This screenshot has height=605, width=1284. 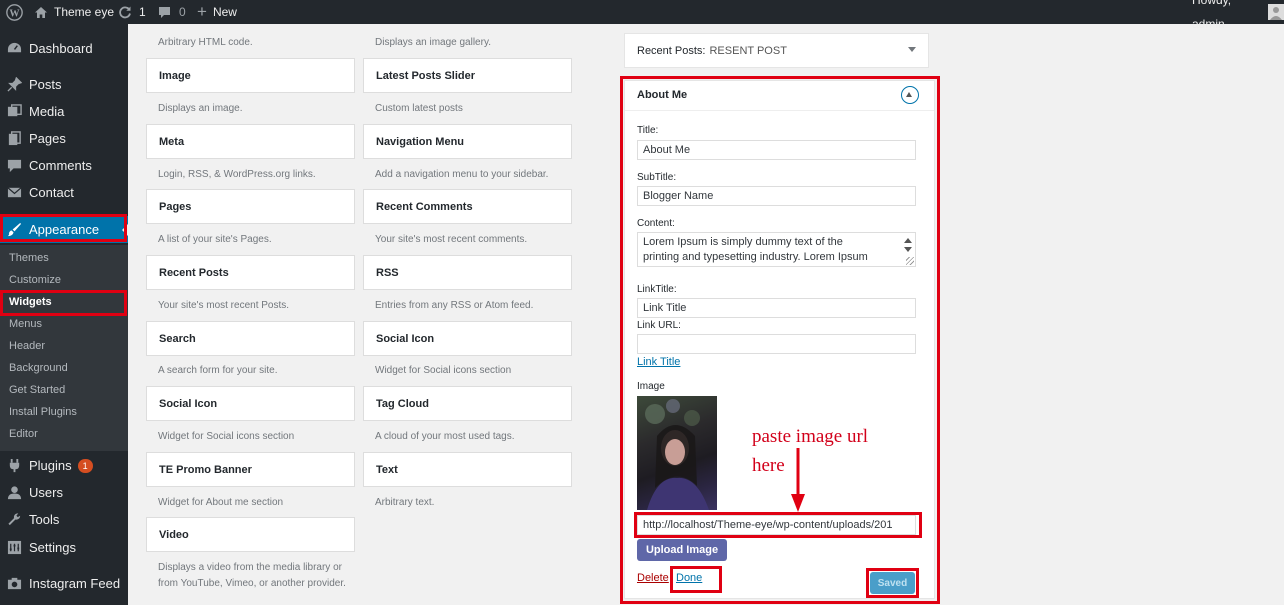 I want to click on sidebar-item-instagram-feed: Instagram Feed, so click(x=64, y=583).